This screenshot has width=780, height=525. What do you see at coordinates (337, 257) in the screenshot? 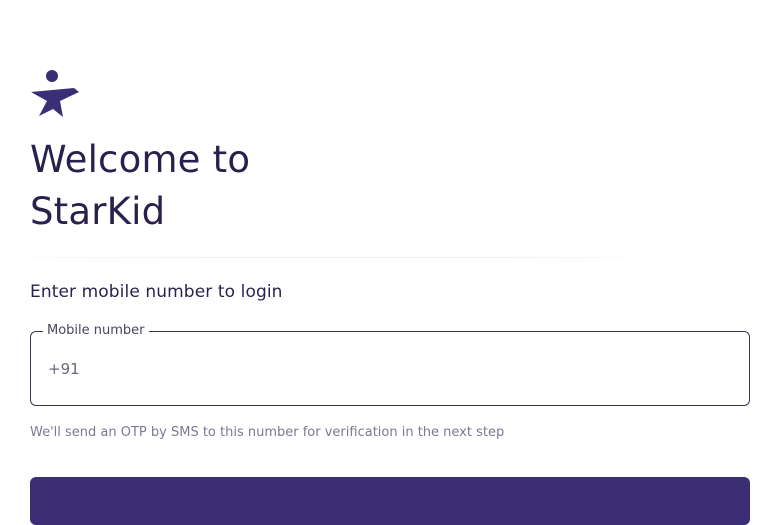
I see `divider` at bounding box center [337, 257].